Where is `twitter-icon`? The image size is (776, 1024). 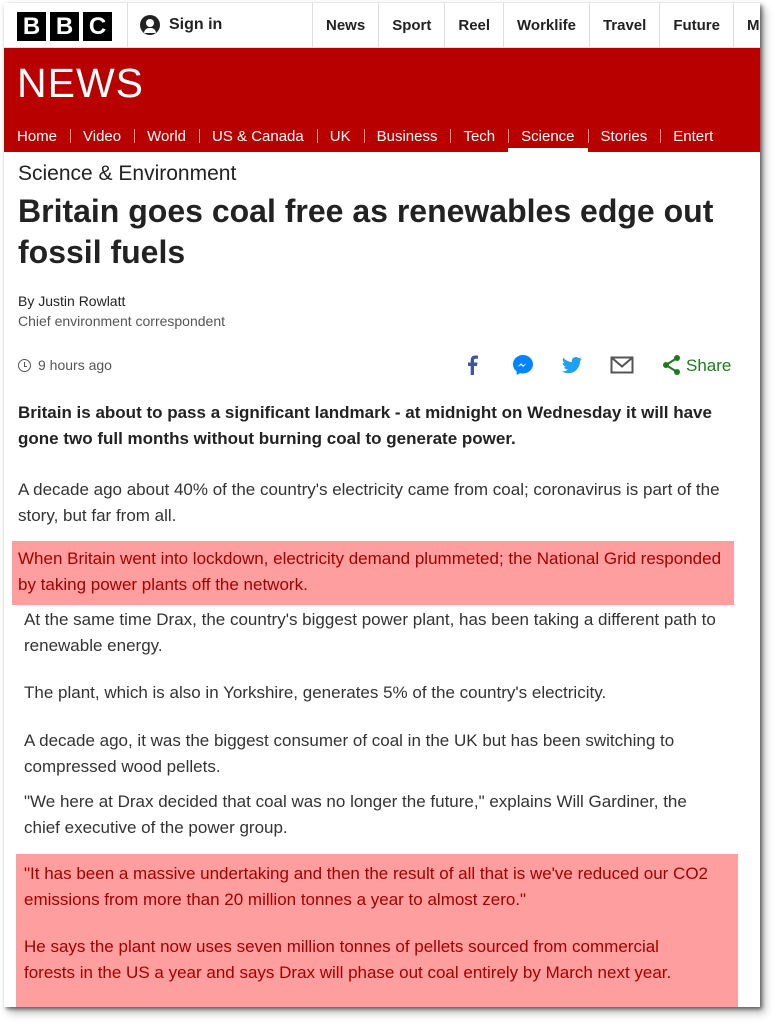 twitter-icon is located at coordinates (572, 365).